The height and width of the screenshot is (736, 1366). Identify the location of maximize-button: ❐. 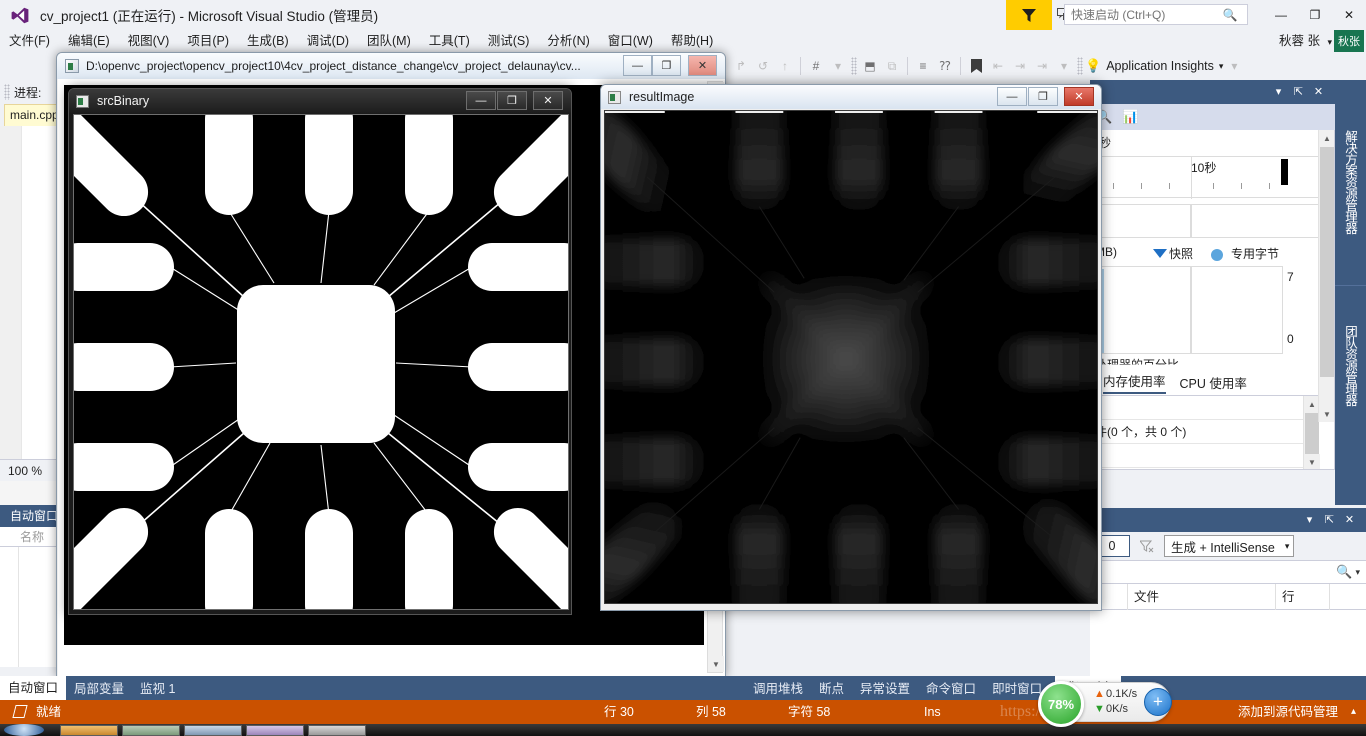
(1315, 14).